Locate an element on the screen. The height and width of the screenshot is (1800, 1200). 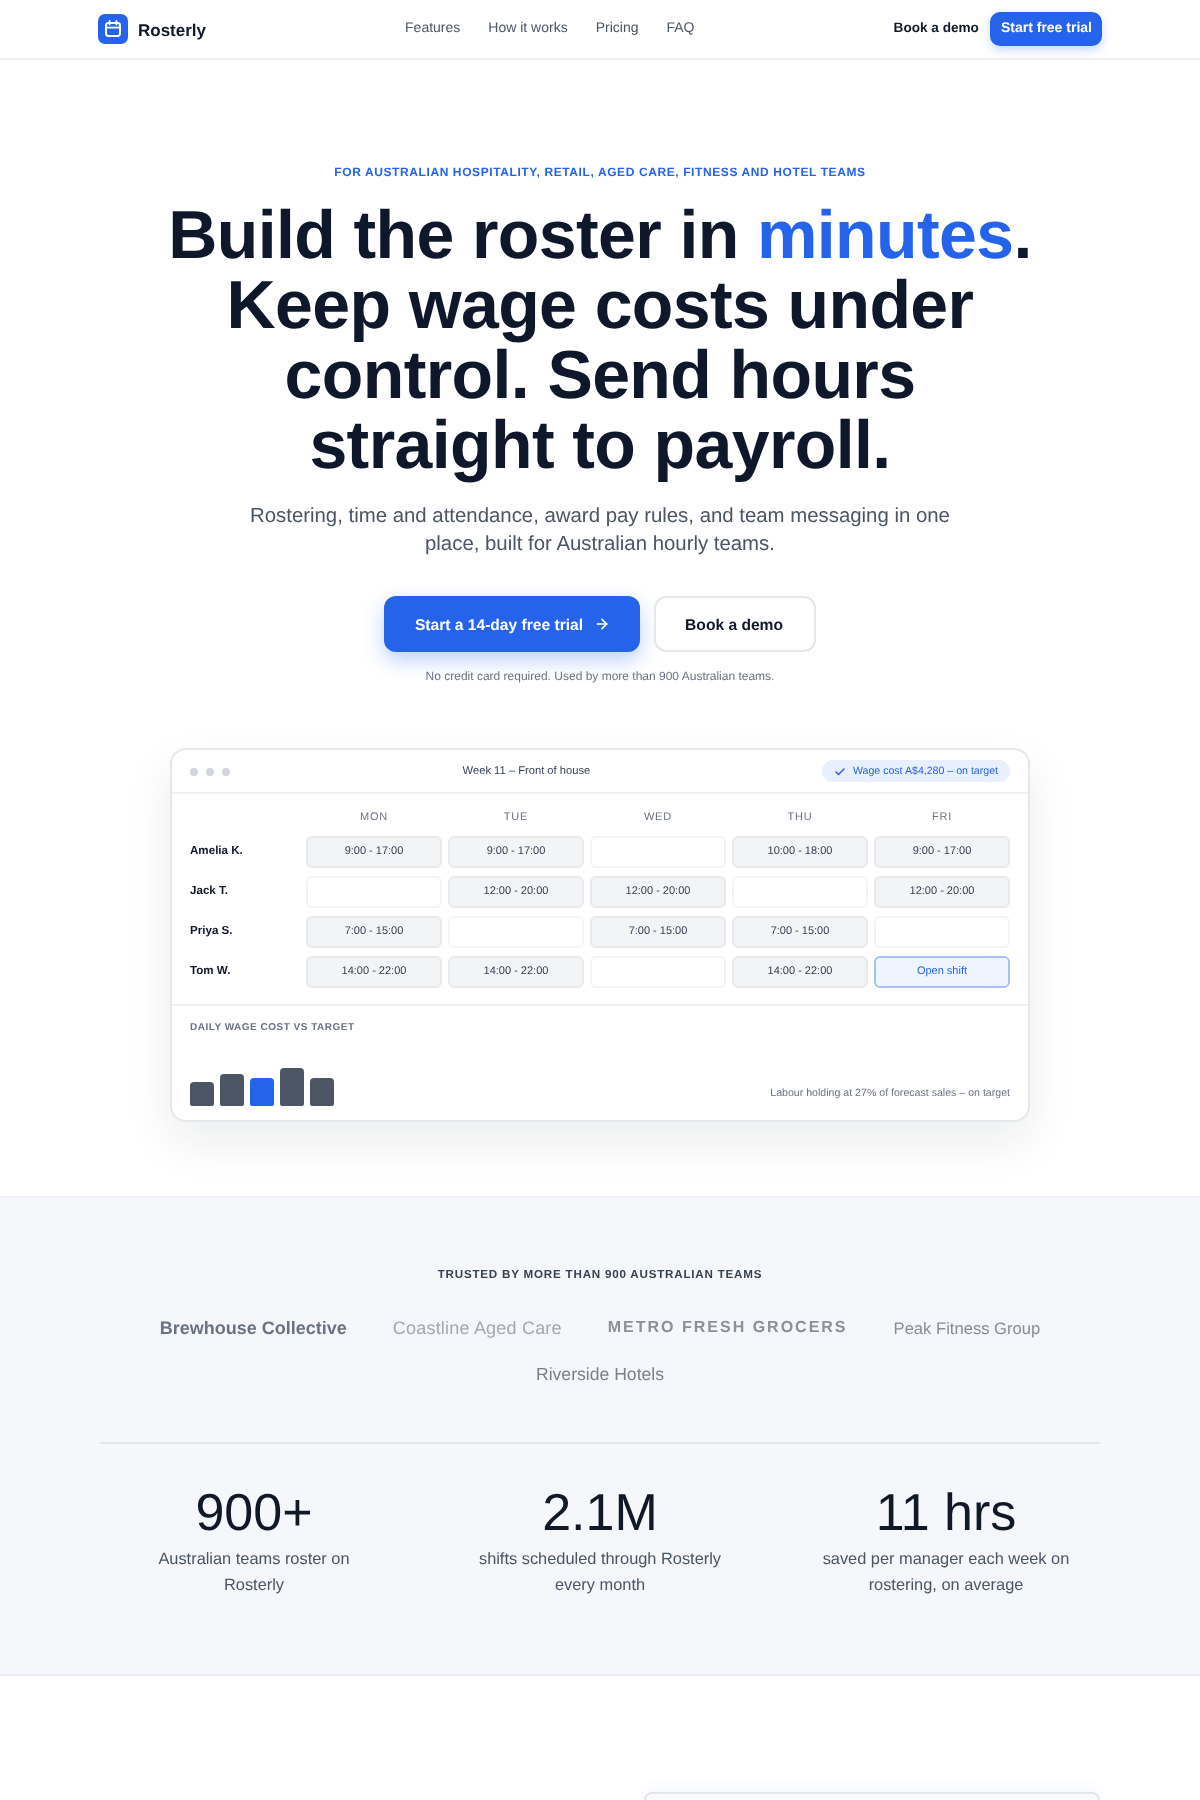
brand-name: Rosterly is located at coordinates (172, 29).